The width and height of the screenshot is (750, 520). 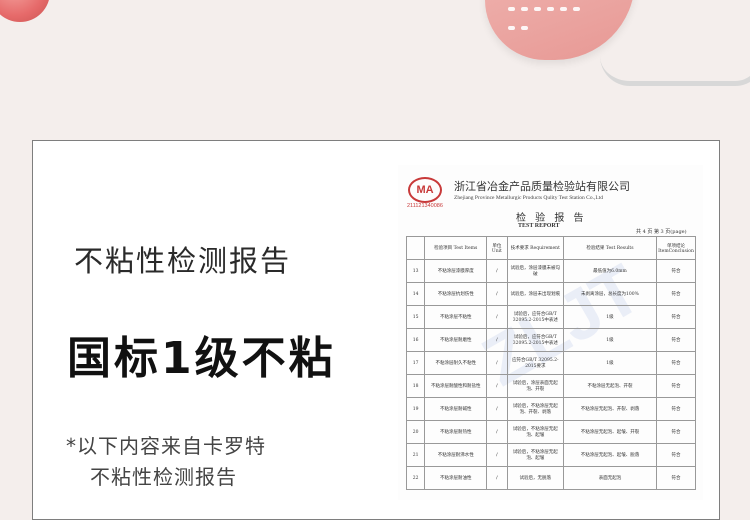 I want to click on table-cell-item: 不粘涂层耐久不粘性, so click(x=456, y=363).